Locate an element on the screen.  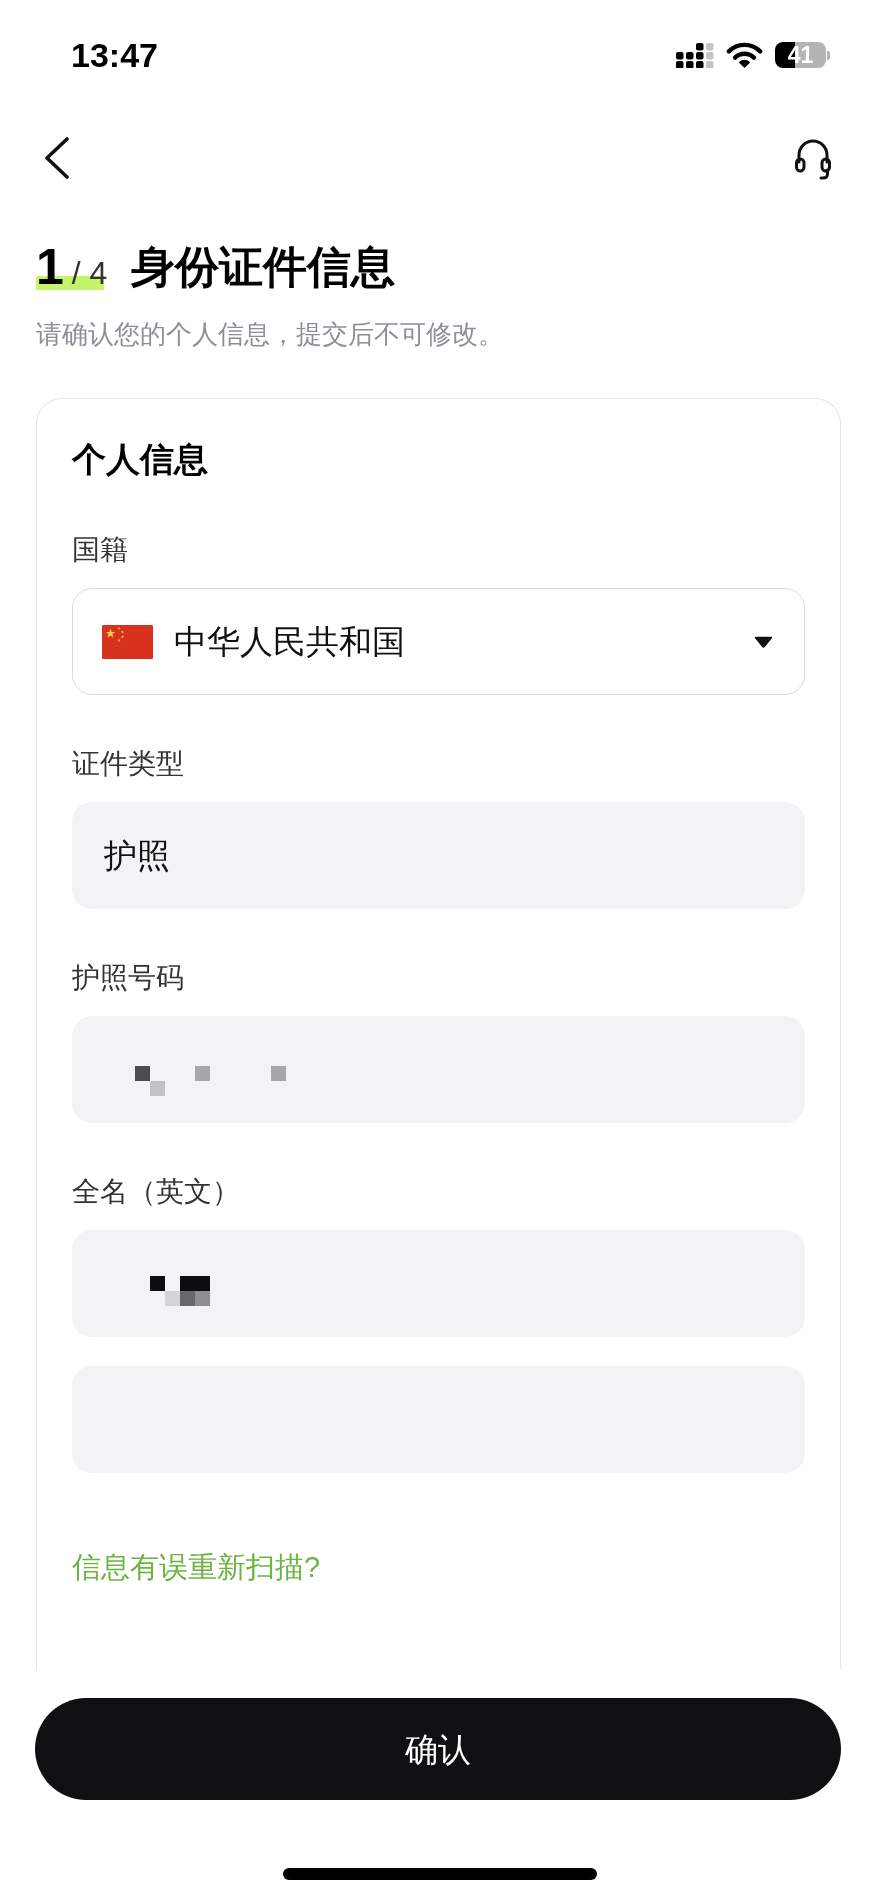
field-label: 国籍 is located at coordinates (100, 550).